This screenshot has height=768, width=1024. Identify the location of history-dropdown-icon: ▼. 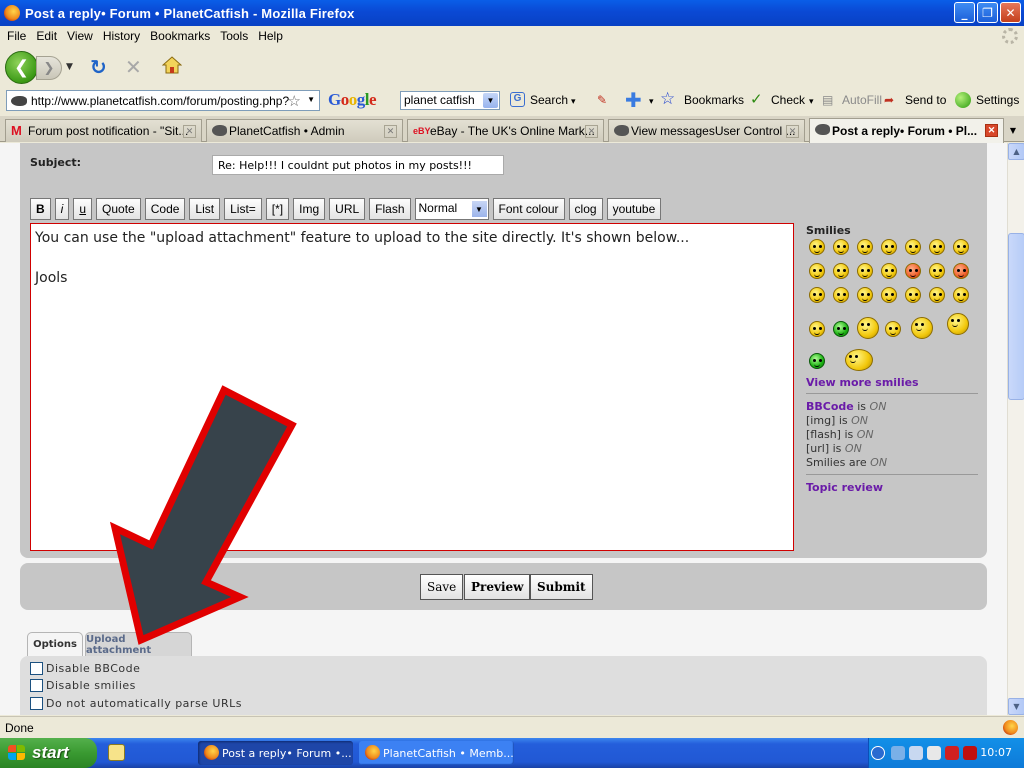
(69, 67).